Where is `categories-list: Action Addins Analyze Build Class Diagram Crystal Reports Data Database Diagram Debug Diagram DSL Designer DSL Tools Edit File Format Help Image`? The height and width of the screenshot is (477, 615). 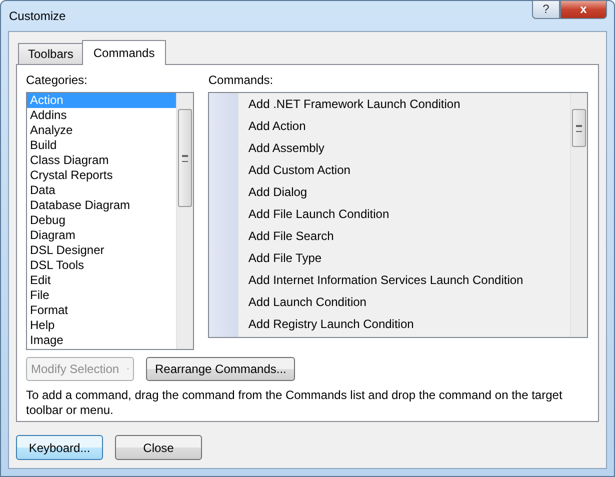 categories-list: Action Addins Analyze Build Class Diagram Crystal Reports Data Database Diagram Debug Diagram DSL Designer DSL Tools Edit File Format Help Image is located at coordinates (110, 221).